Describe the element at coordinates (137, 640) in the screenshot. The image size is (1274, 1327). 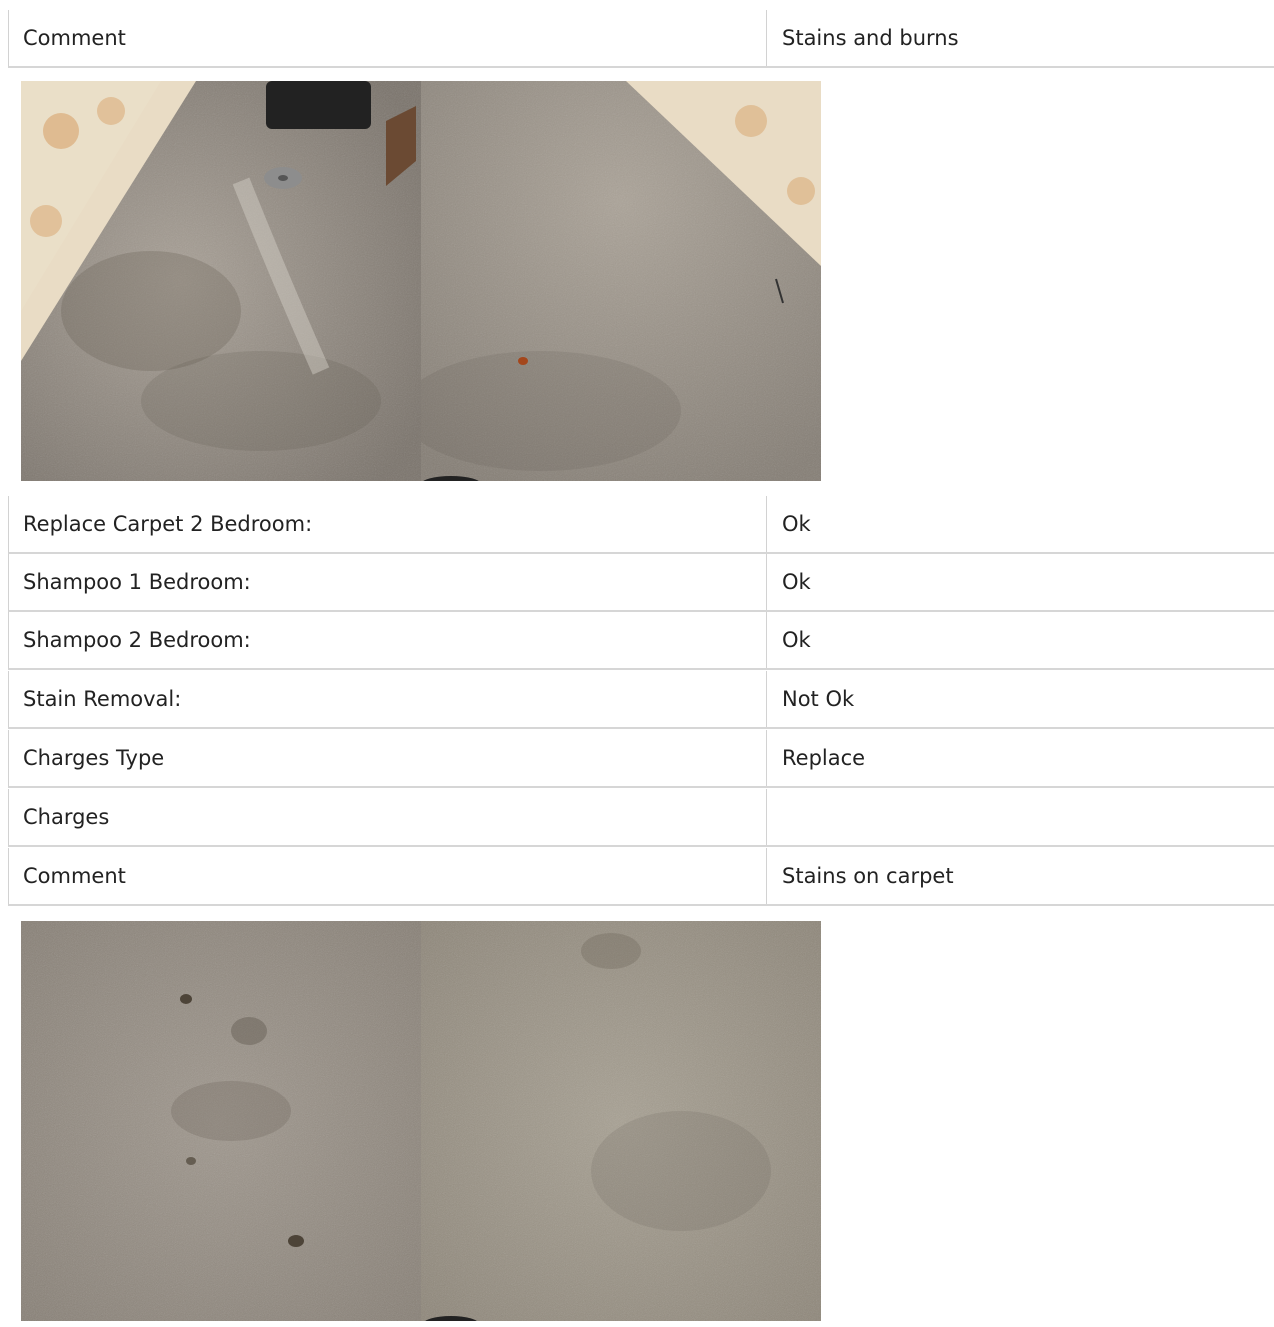
I see `row-label: Shampoo 2 Bedroom:` at that location.